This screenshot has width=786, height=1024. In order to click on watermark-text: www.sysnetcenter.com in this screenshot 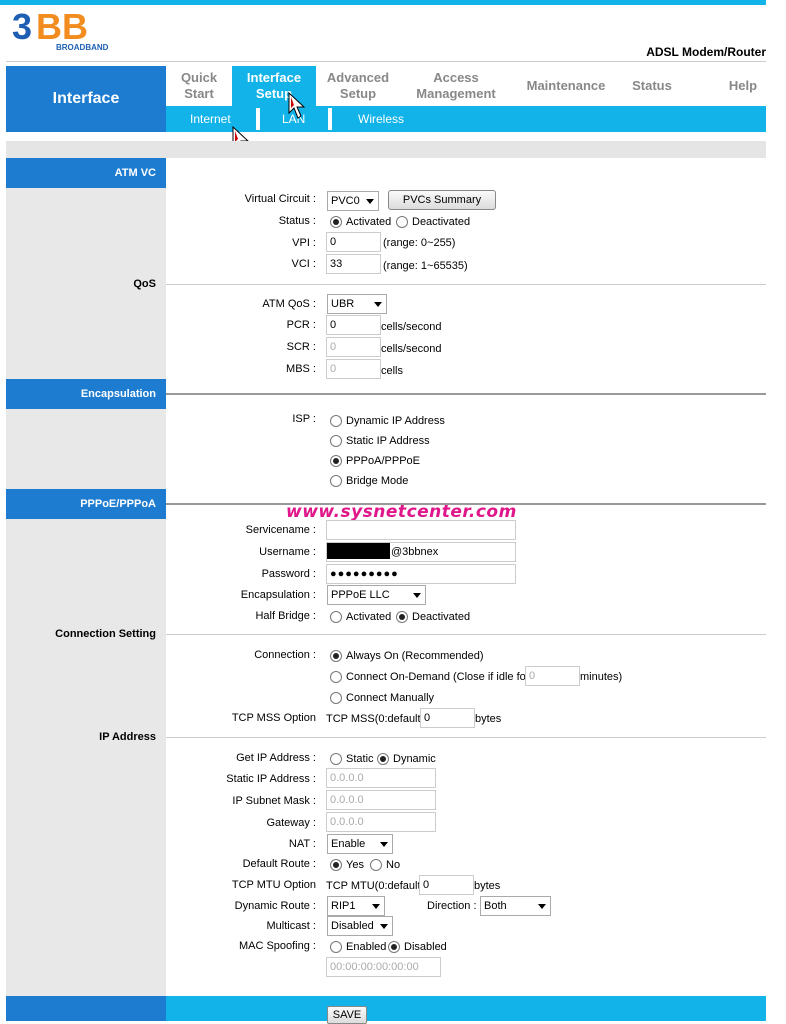, I will do `click(401, 512)`.